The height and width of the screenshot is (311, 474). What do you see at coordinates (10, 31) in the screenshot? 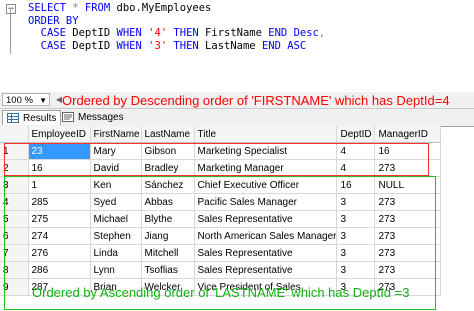
I see `fold-guide` at bounding box center [10, 31].